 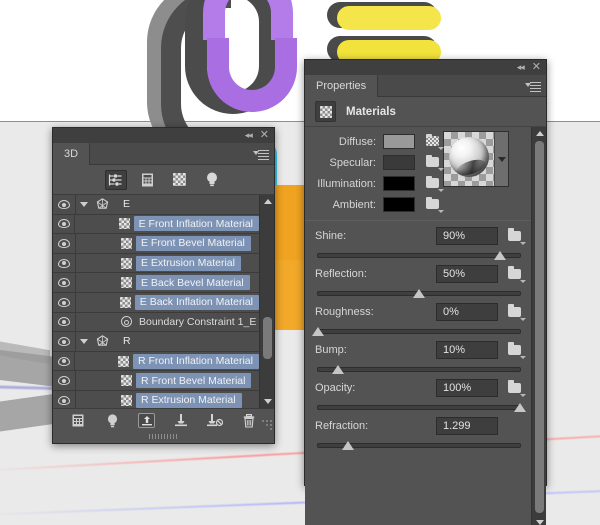 What do you see at coordinates (156, 381) in the screenshot?
I see `scene-list-row: R Front Bevel Material` at bounding box center [156, 381].